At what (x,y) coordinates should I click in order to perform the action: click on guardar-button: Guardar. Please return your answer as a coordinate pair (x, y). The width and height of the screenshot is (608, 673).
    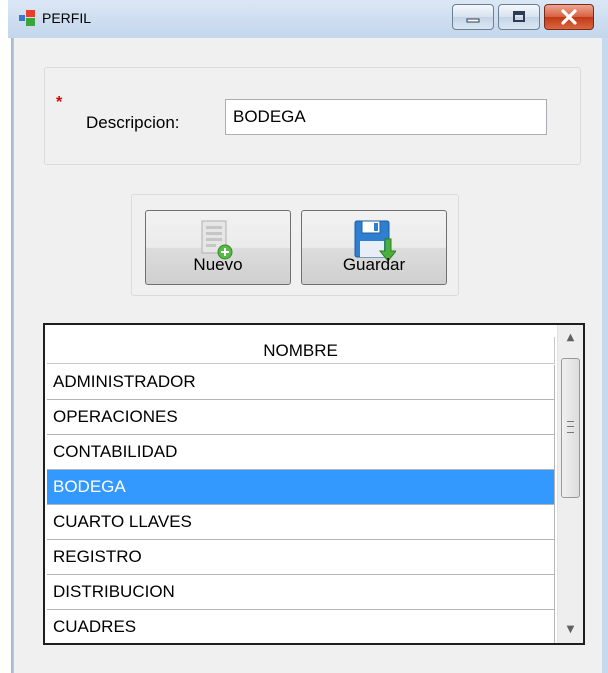
    Looking at the image, I should click on (374, 247).